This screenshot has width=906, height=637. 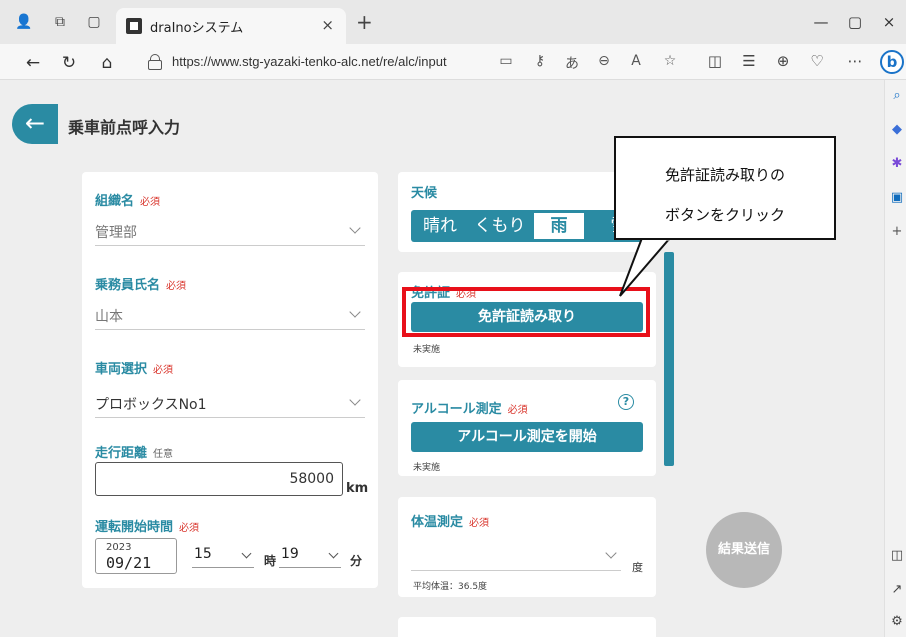 What do you see at coordinates (33, 63) in the screenshot?
I see `back-nav-icon: ←` at bounding box center [33, 63].